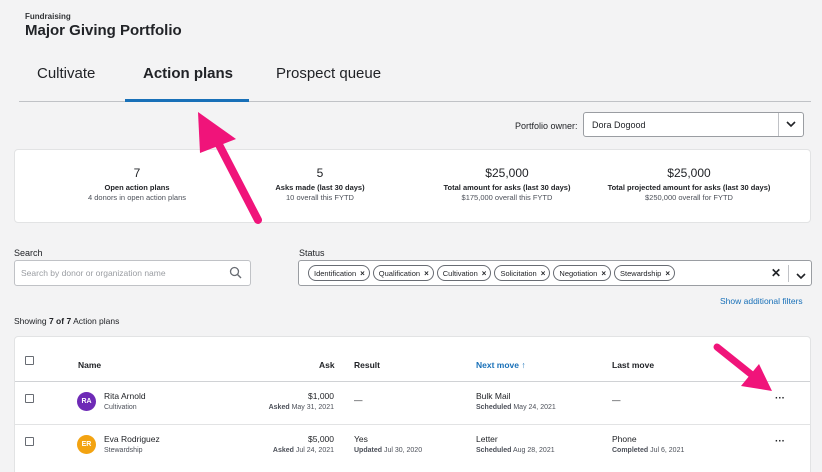 The width and height of the screenshot is (822, 472). I want to click on portfolio-owner-select: Dora Dogood, so click(693, 124).